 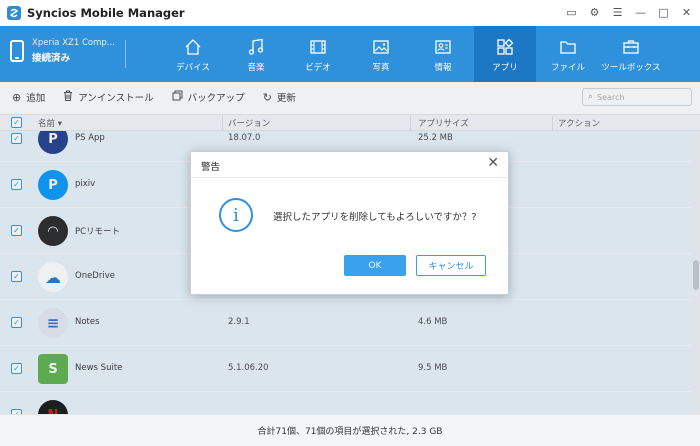 I want to click on dialog-header: 警告 ✕, so click(x=349, y=165).